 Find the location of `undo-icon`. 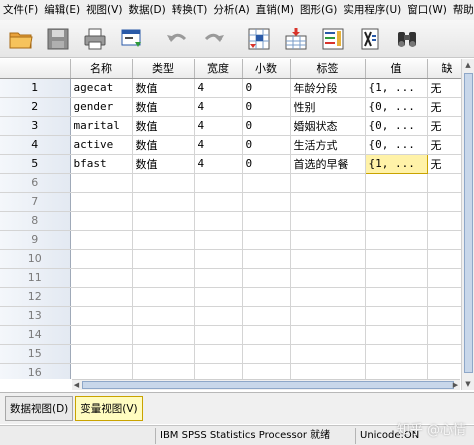

undo-icon is located at coordinates (177, 39).